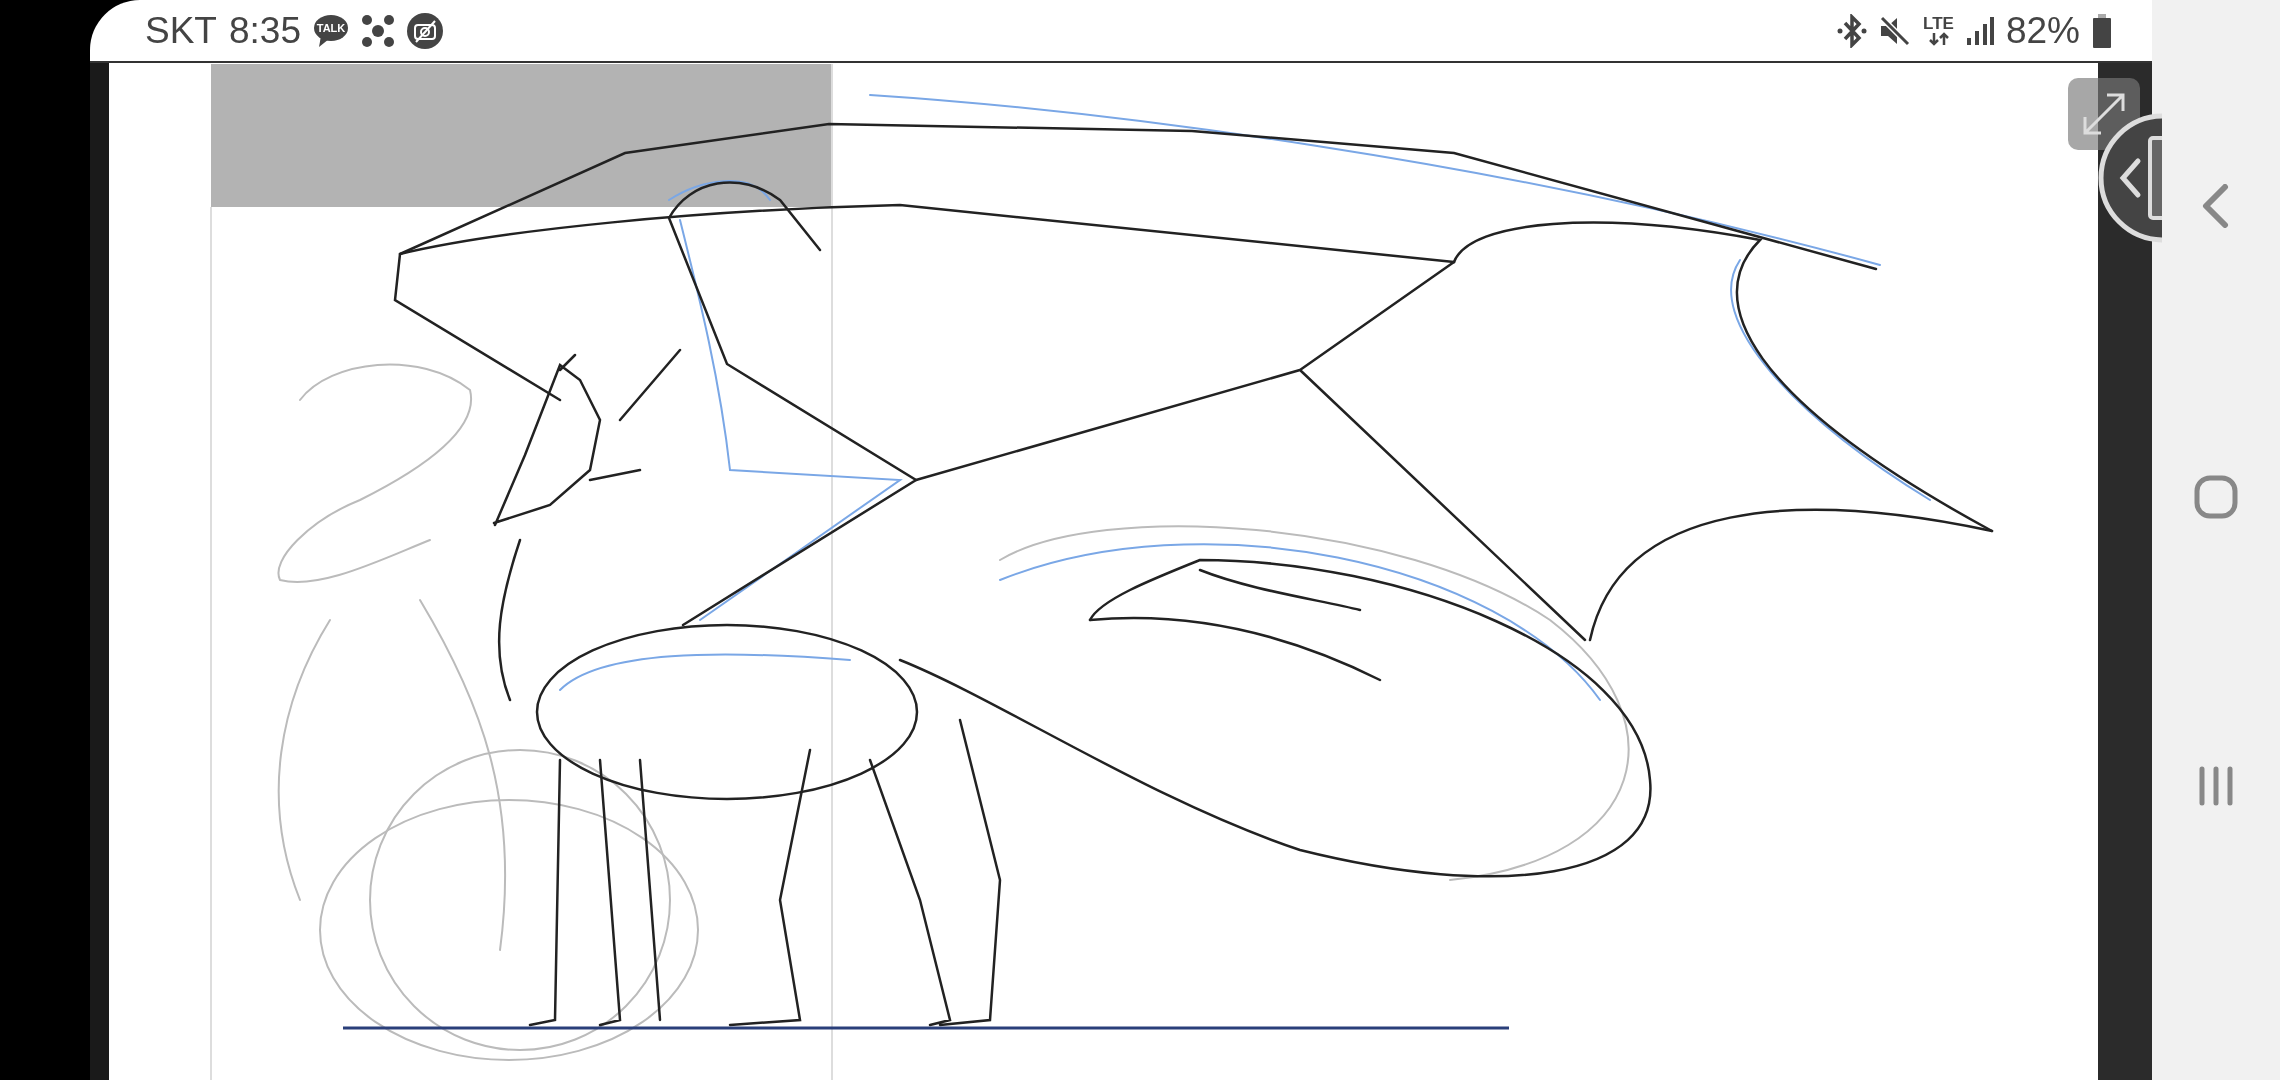 This screenshot has height=1080, width=2280. What do you see at coordinates (2102, 30) in the screenshot?
I see `battery-icon` at bounding box center [2102, 30].